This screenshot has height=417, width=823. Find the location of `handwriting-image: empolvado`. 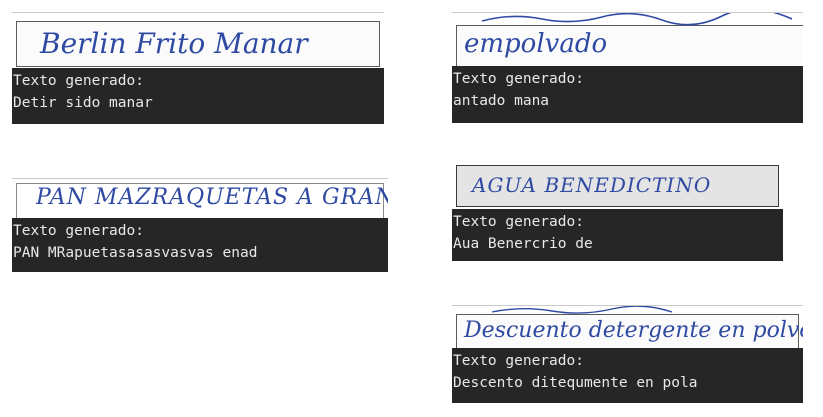

handwriting-image: empolvado is located at coordinates (627, 39).